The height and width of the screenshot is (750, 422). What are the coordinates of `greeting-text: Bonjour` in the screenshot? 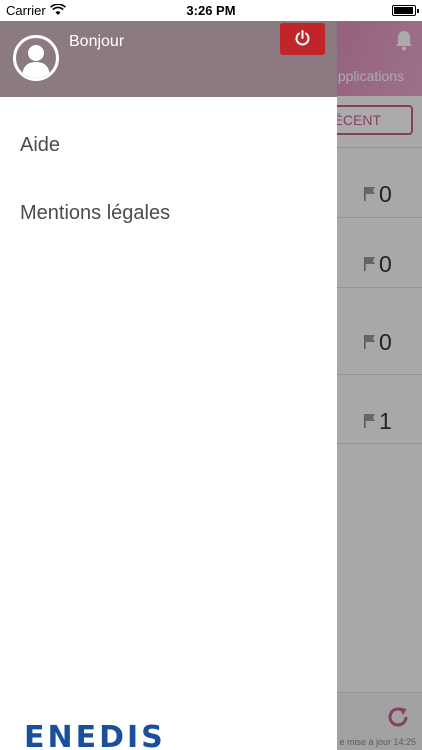 It's located at (97, 41).